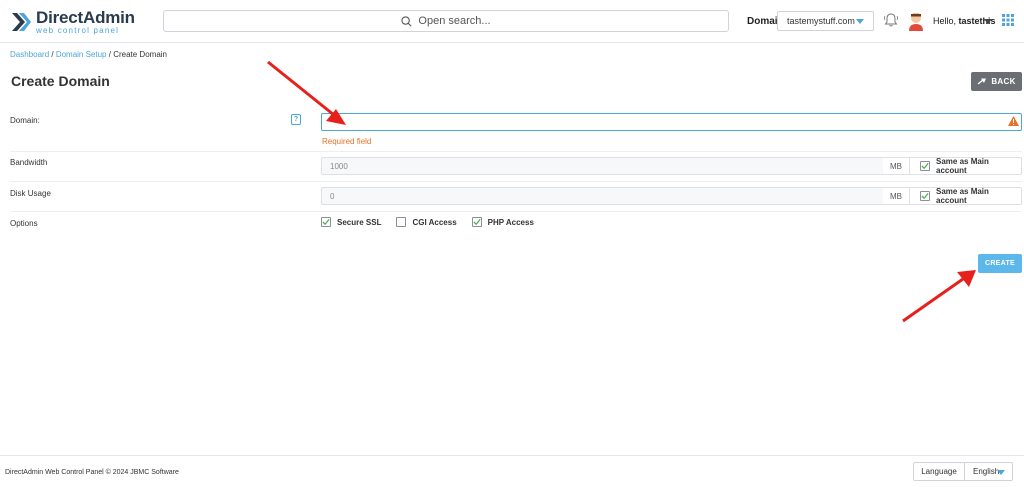 Image resolution: width=1024 pixels, height=487 pixels. What do you see at coordinates (1013, 121) in the screenshot?
I see `warning-icon` at bounding box center [1013, 121].